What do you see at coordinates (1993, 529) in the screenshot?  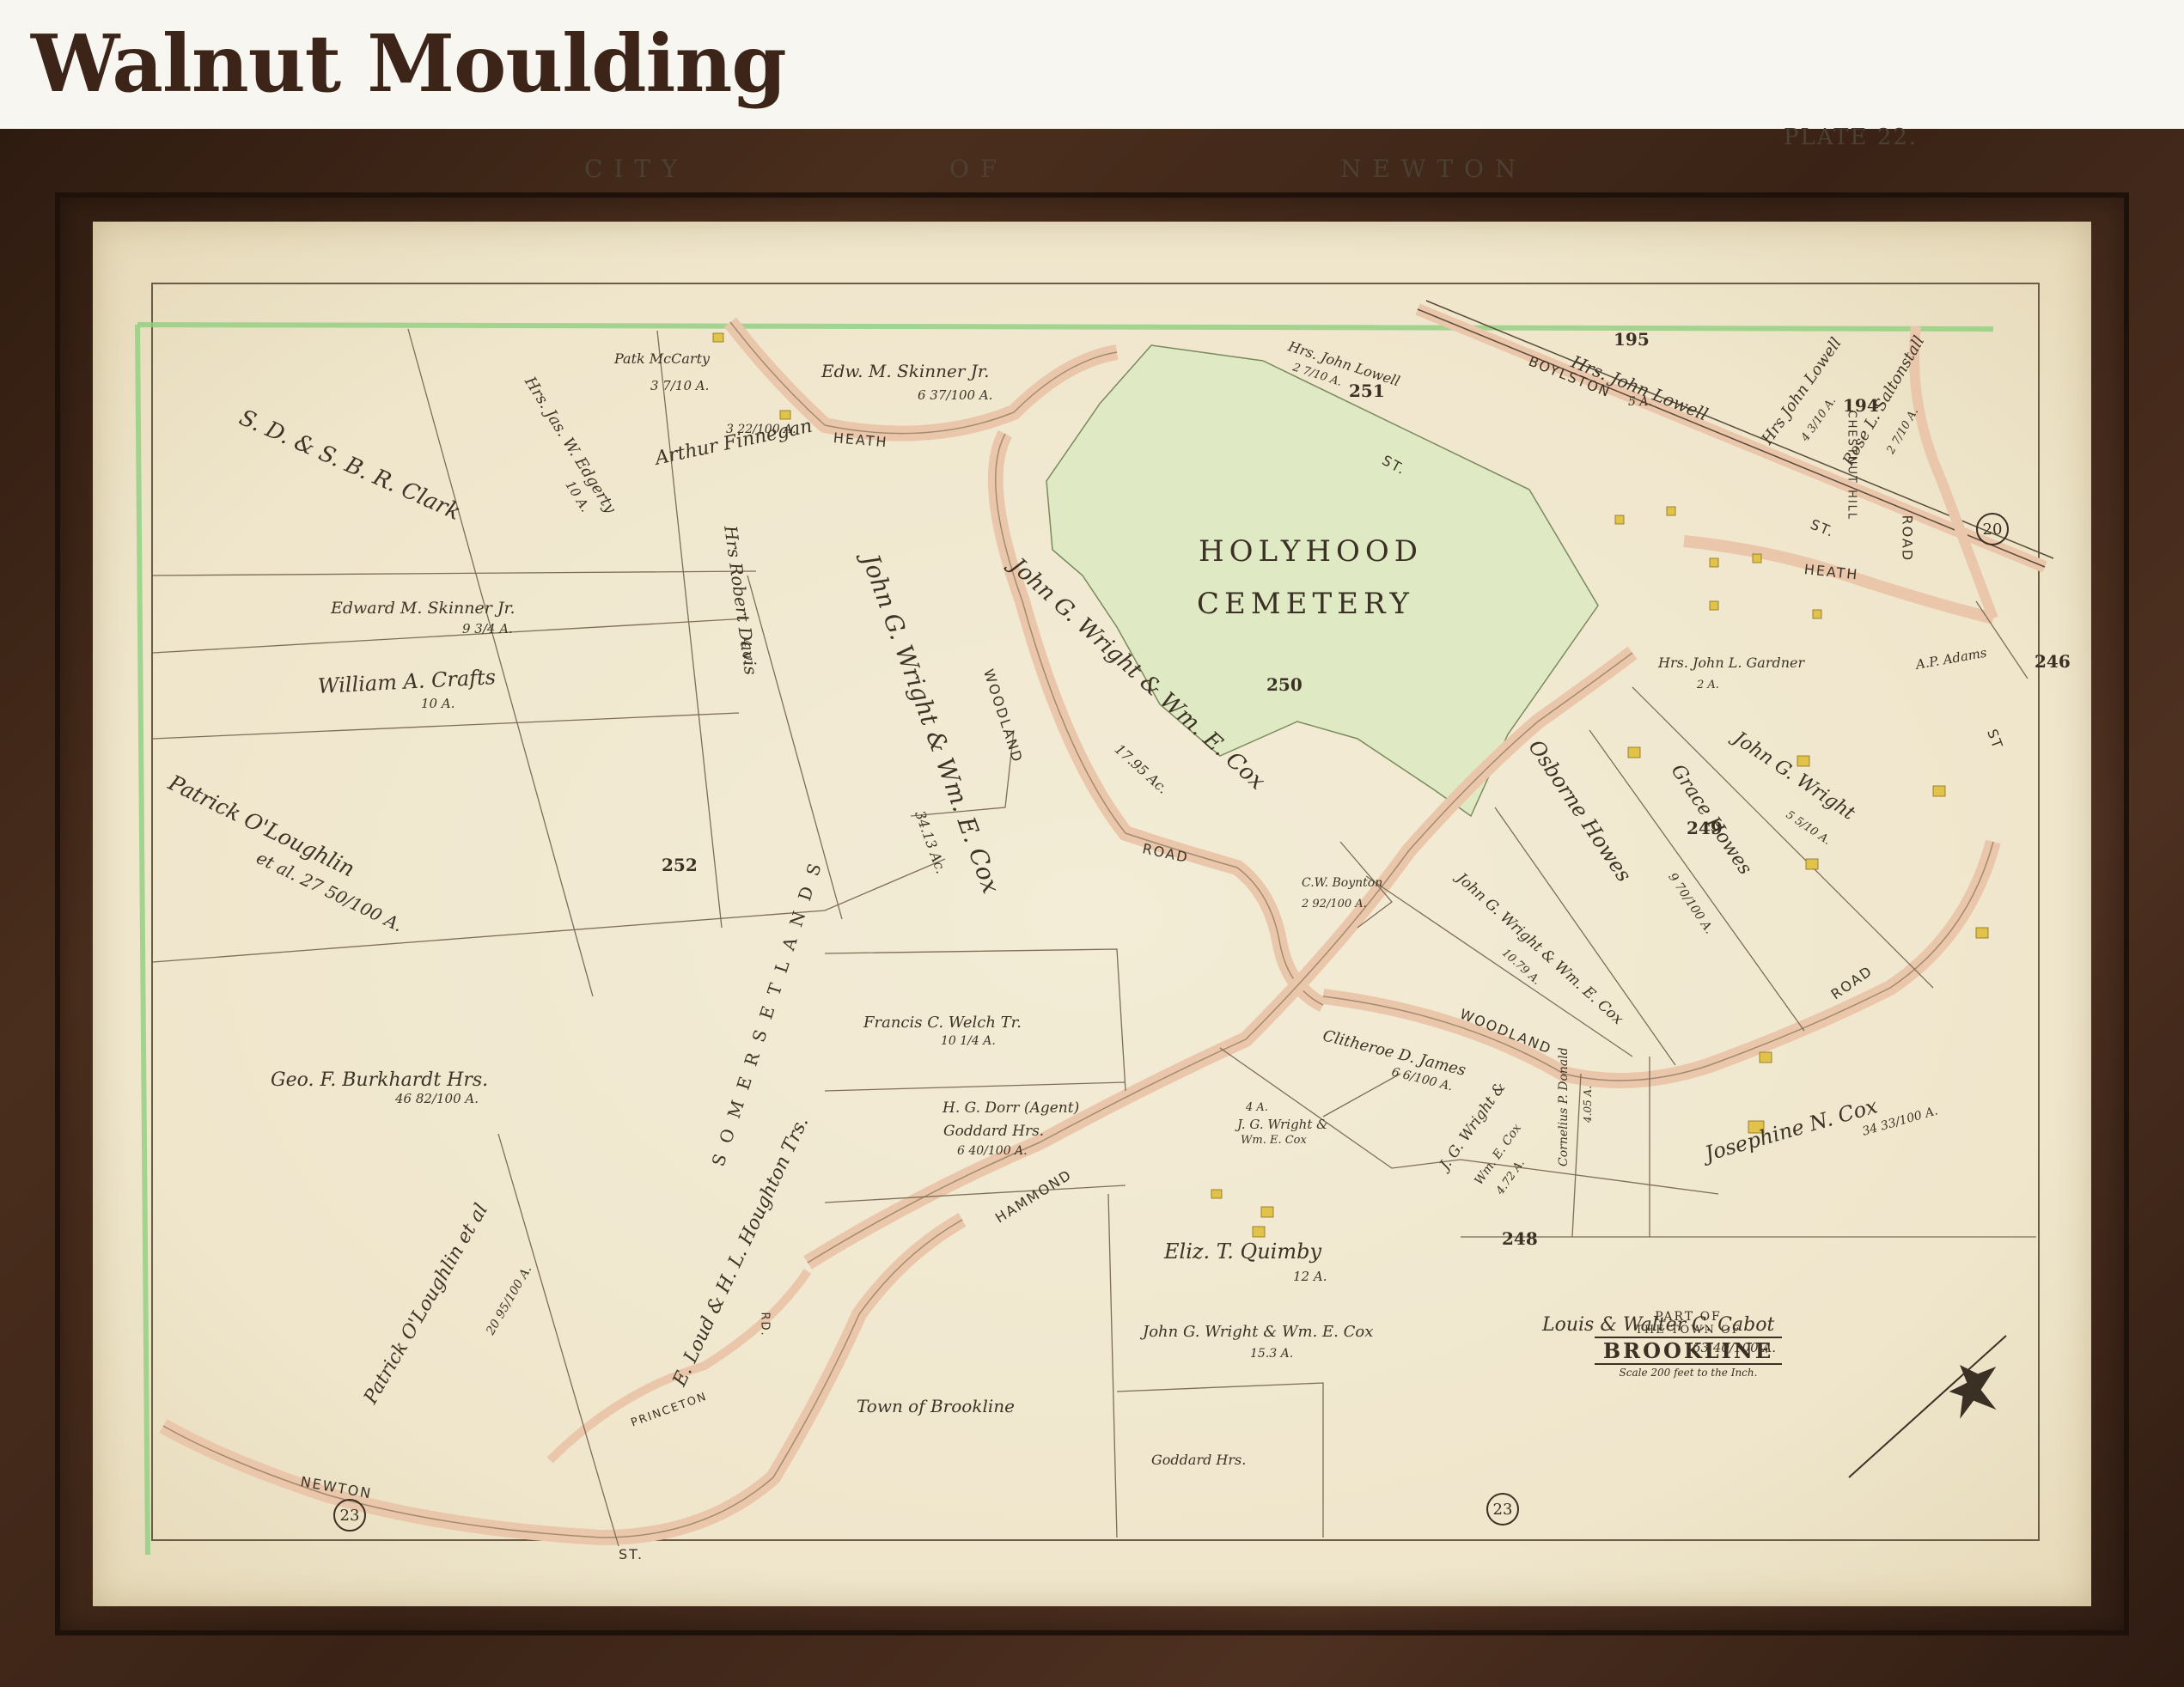 I see `circled-20: 20` at bounding box center [1993, 529].